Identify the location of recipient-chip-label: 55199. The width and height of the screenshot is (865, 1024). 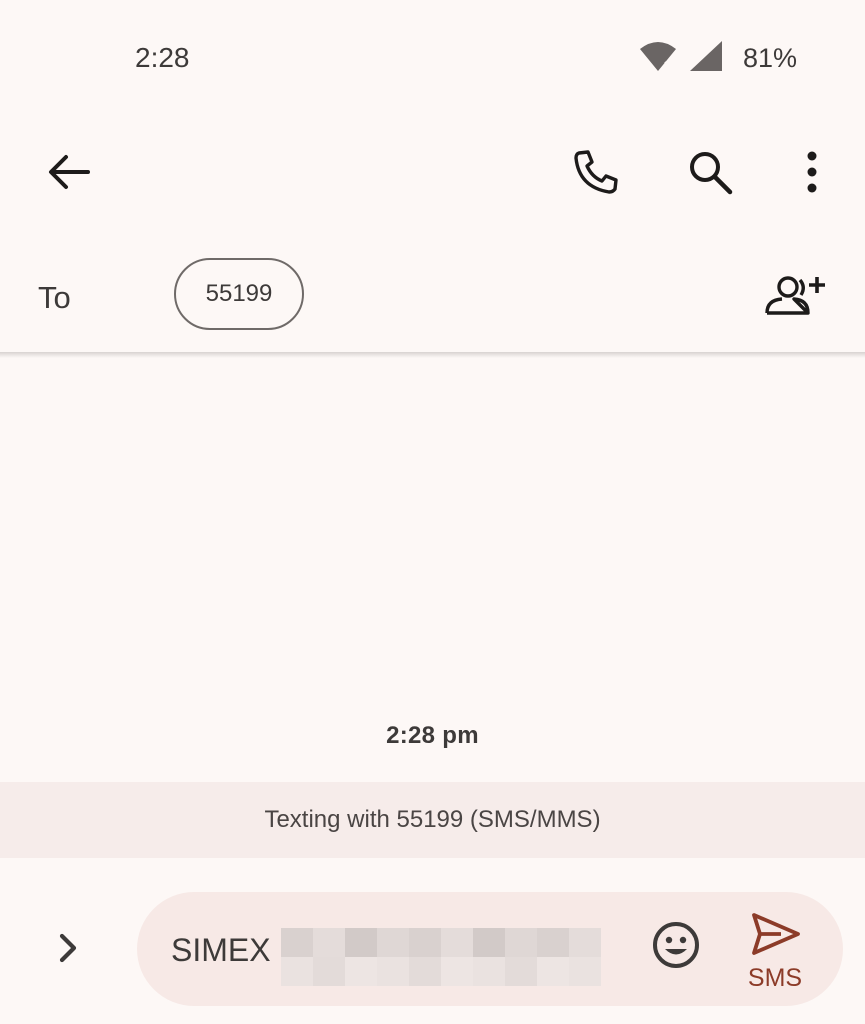
(239, 293).